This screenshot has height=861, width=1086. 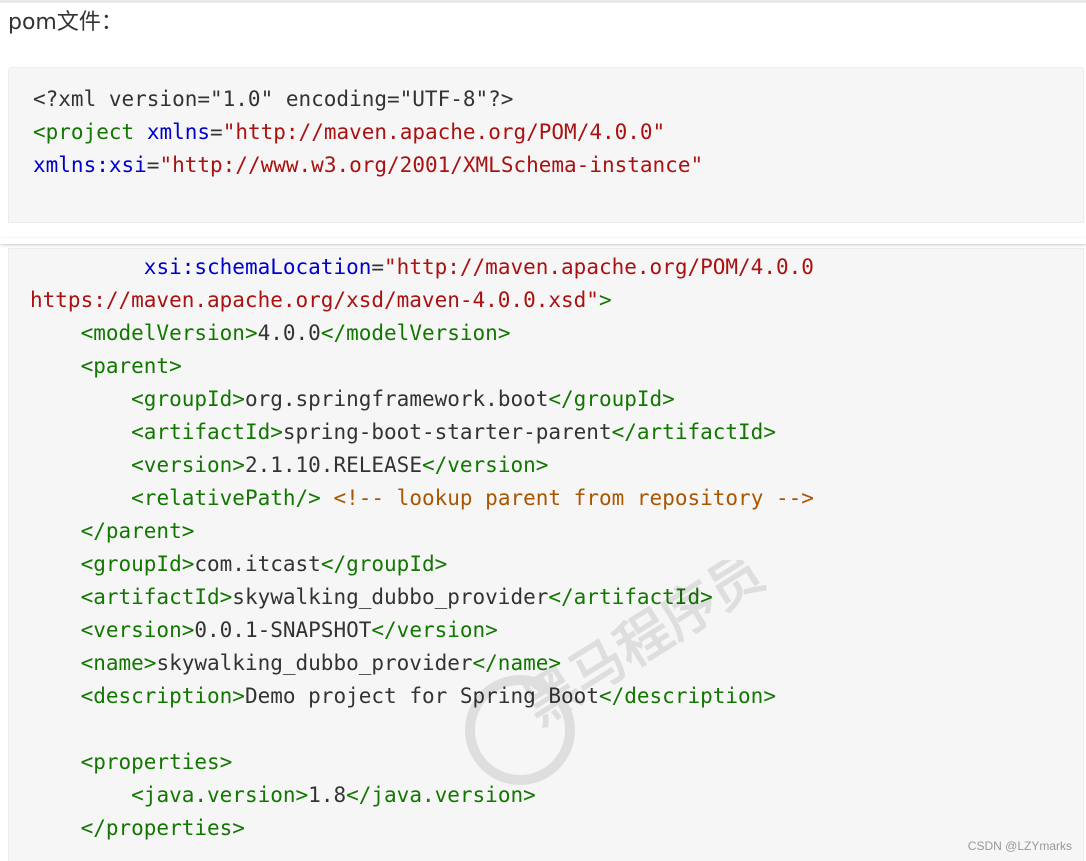 I want to click on code-line: <modelVersion>4.0.0</modelVersion>, so click(x=270, y=333).